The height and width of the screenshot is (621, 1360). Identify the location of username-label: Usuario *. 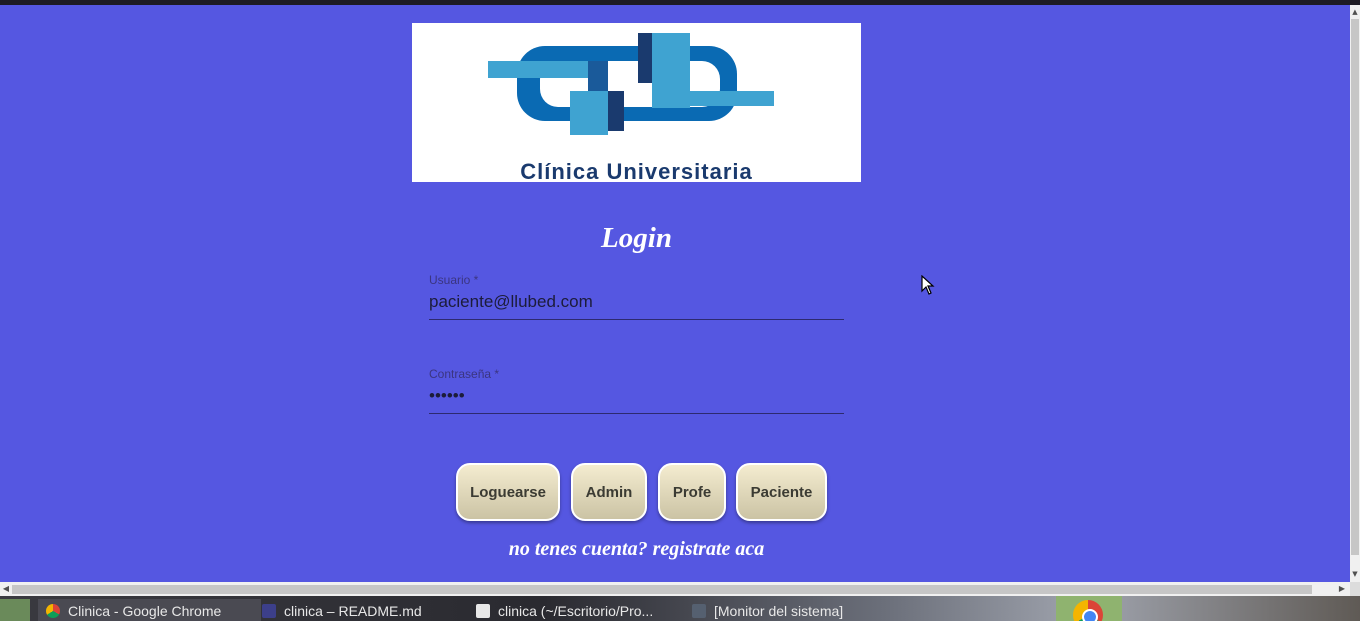
(454, 280).